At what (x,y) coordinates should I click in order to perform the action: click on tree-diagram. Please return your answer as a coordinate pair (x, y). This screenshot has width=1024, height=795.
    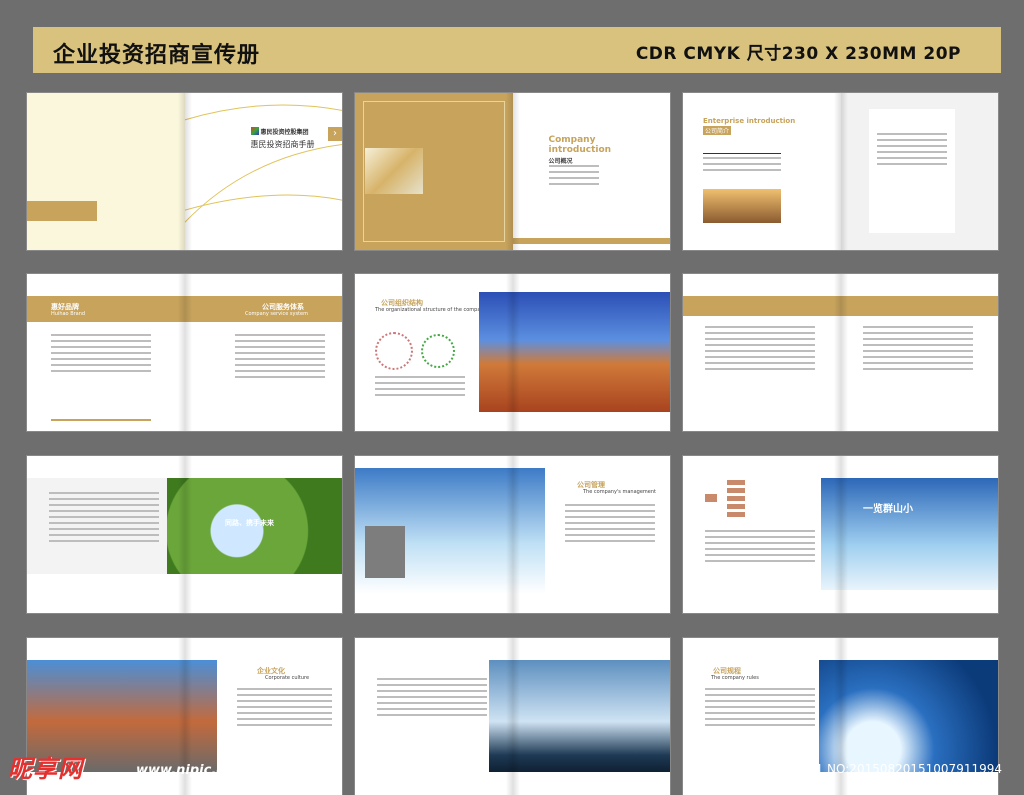
    Looking at the image, I should click on (725, 500).